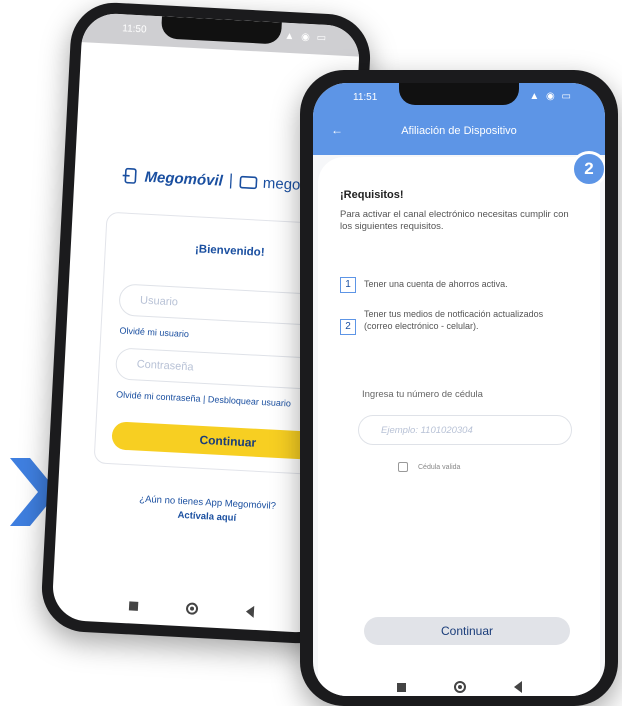  Describe the element at coordinates (249, 401) in the screenshot. I see `unlock-user-link: Desbloquear usuario` at that location.